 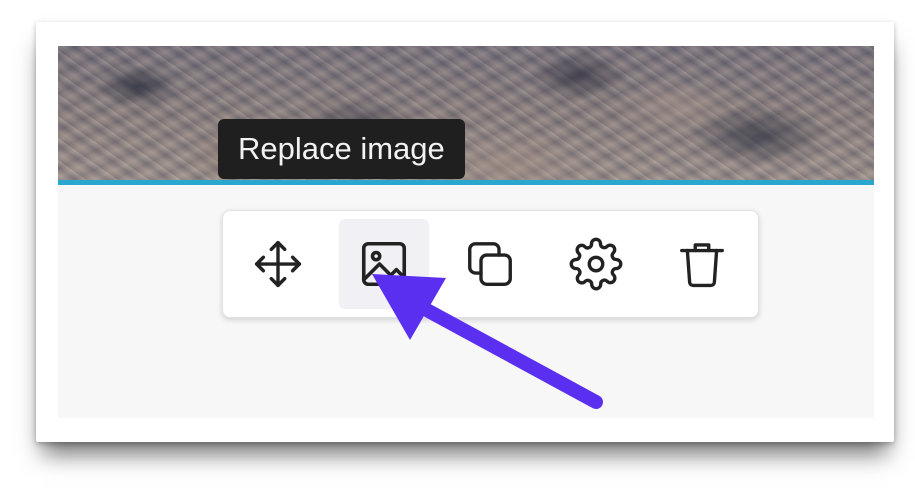 I want to click on replace-image-button, so click(x=384, y=264).